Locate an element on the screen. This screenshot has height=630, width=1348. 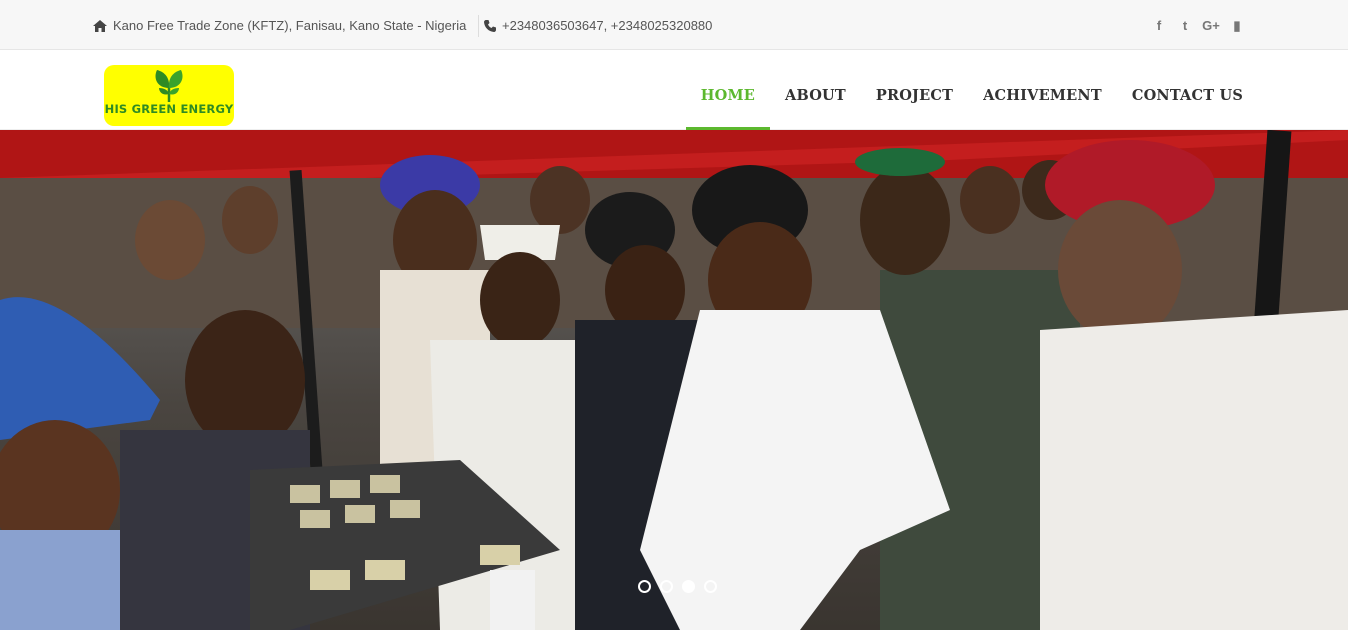
facebook-icon: f is located at coordinates (1159, 26).